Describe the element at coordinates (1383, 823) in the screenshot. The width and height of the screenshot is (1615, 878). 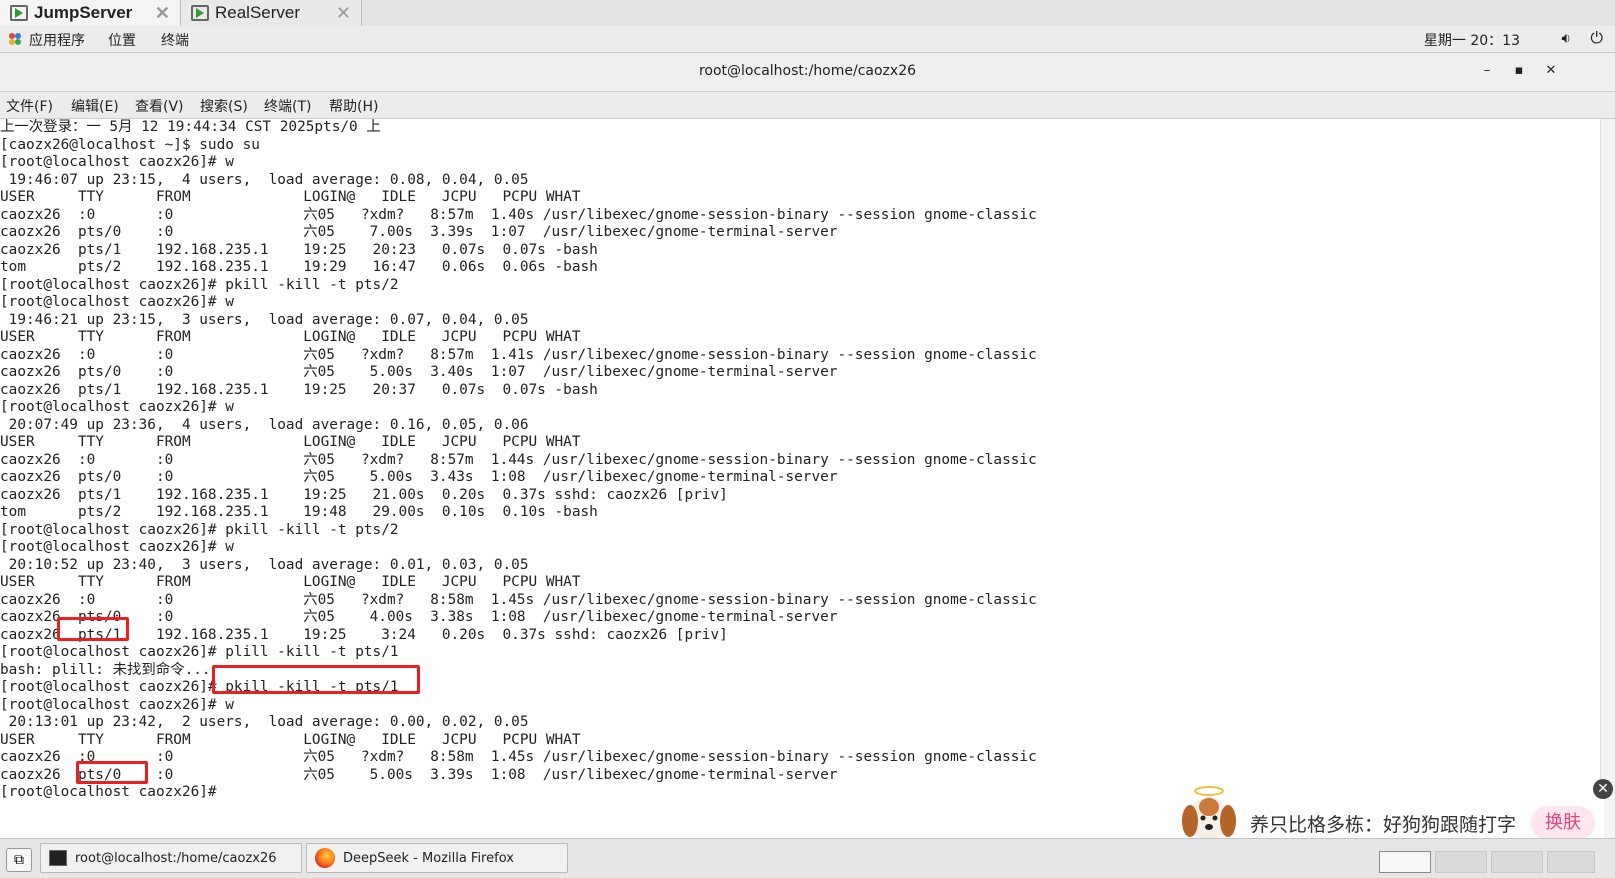
I see `ad-text: 养只比格多栋：好狗狗跟随打字` at that location.